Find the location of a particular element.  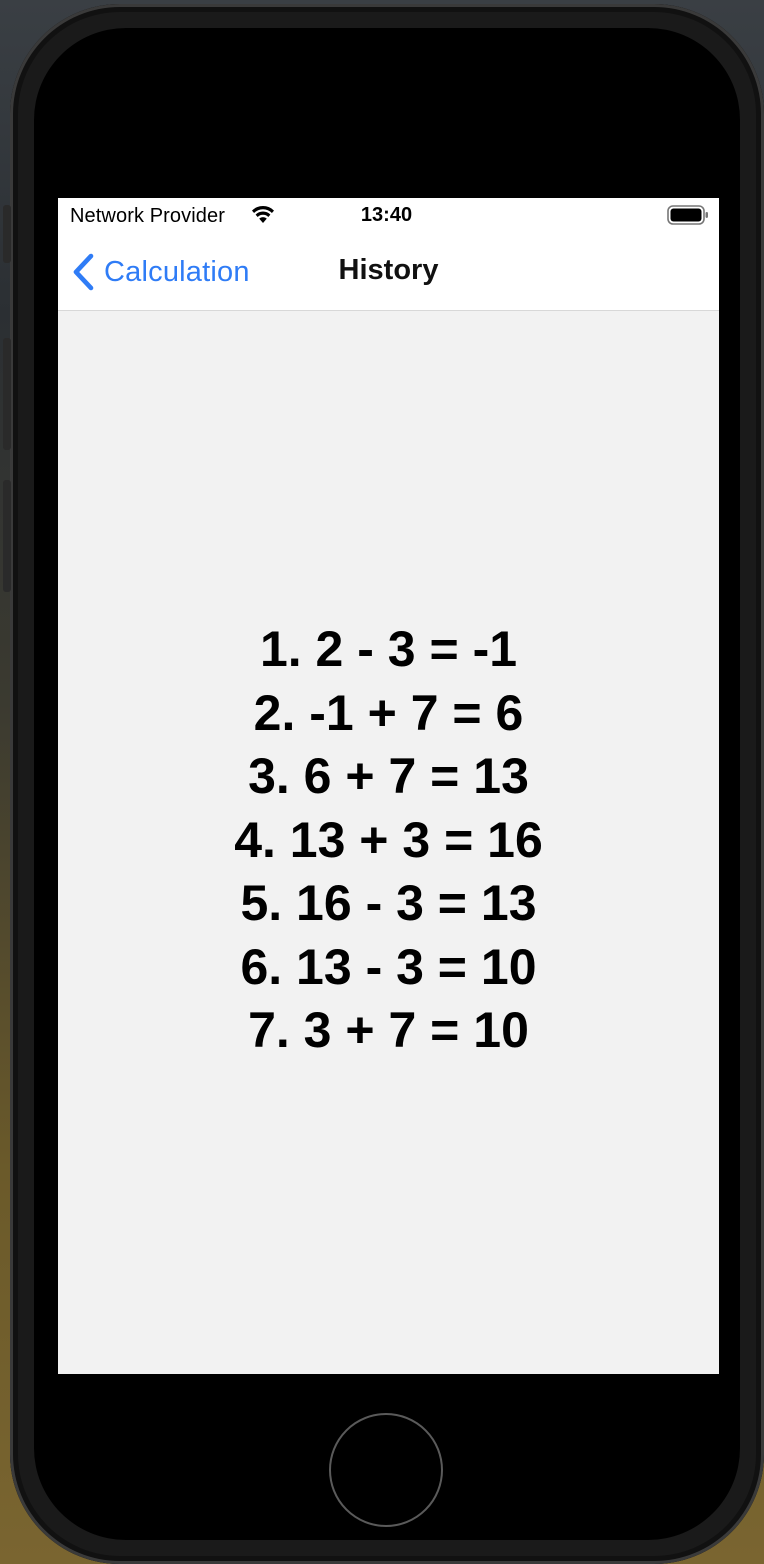

status-time: 13:40 is located at coordinates (388, 215).